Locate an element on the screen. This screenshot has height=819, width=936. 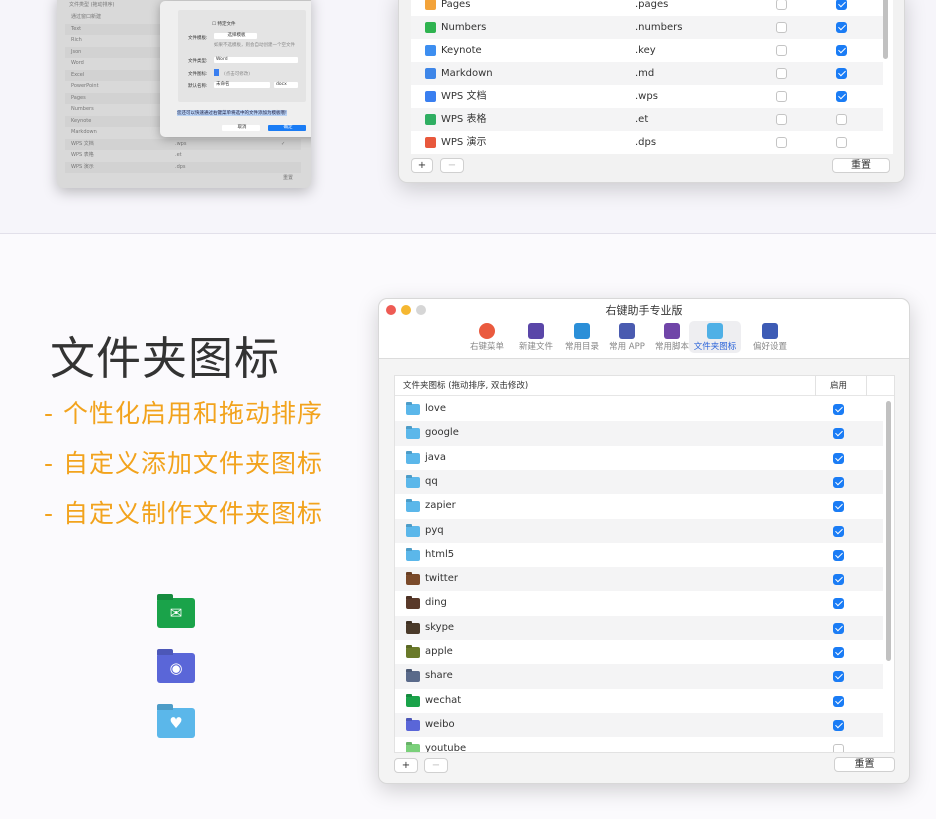
mini-list-item: WPS 文档 .wps ✓ is located at coordinates (183, 144).